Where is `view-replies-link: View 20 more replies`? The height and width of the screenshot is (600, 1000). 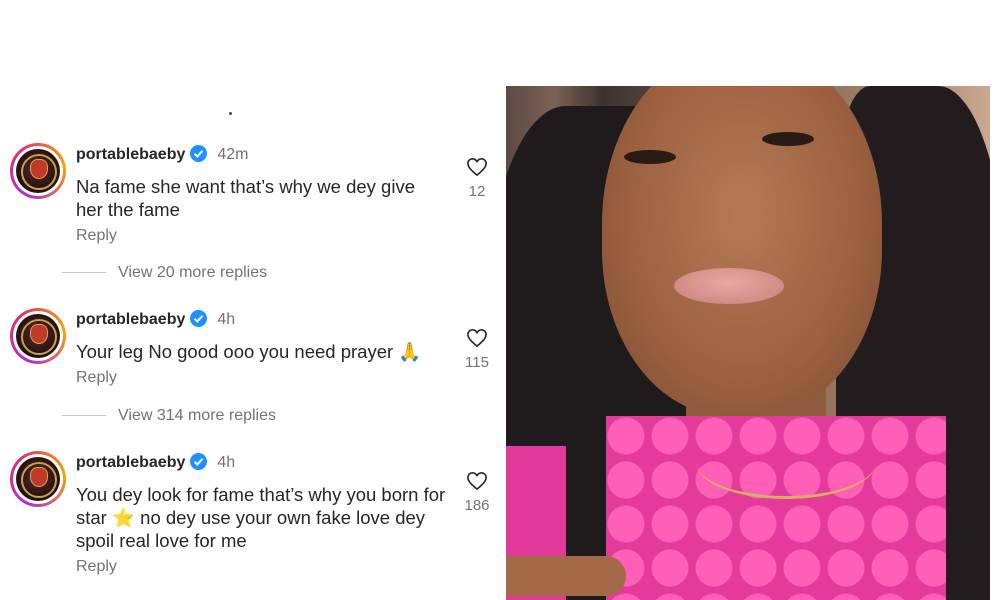 view-replies-link: View 20 more replies is located at coordinates (164, 273).